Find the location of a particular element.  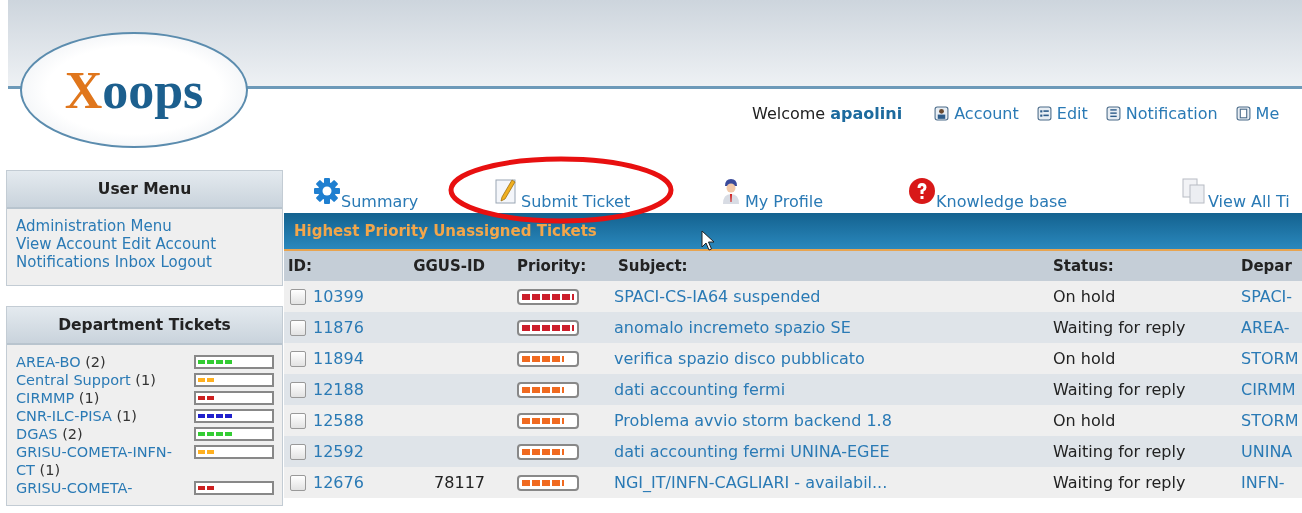

user-menu-link: Administration Menu is located at coordinates (94, 226).